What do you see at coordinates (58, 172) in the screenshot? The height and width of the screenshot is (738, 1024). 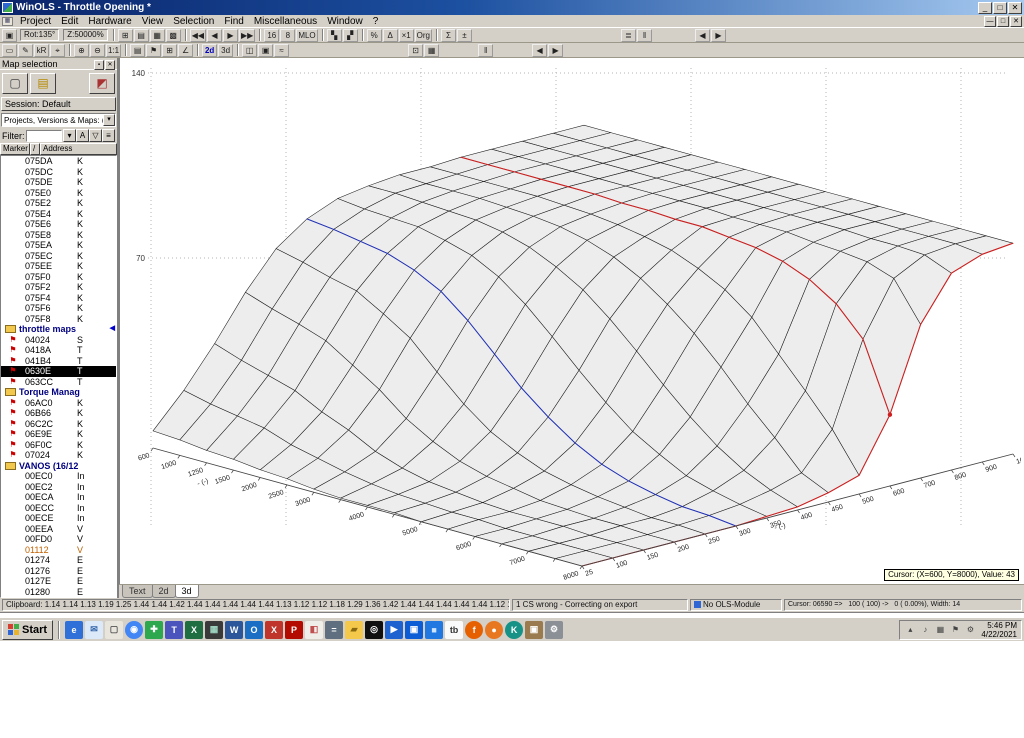 I see `map-row-075DC: 075DC K` at bounding box center [58, 172].